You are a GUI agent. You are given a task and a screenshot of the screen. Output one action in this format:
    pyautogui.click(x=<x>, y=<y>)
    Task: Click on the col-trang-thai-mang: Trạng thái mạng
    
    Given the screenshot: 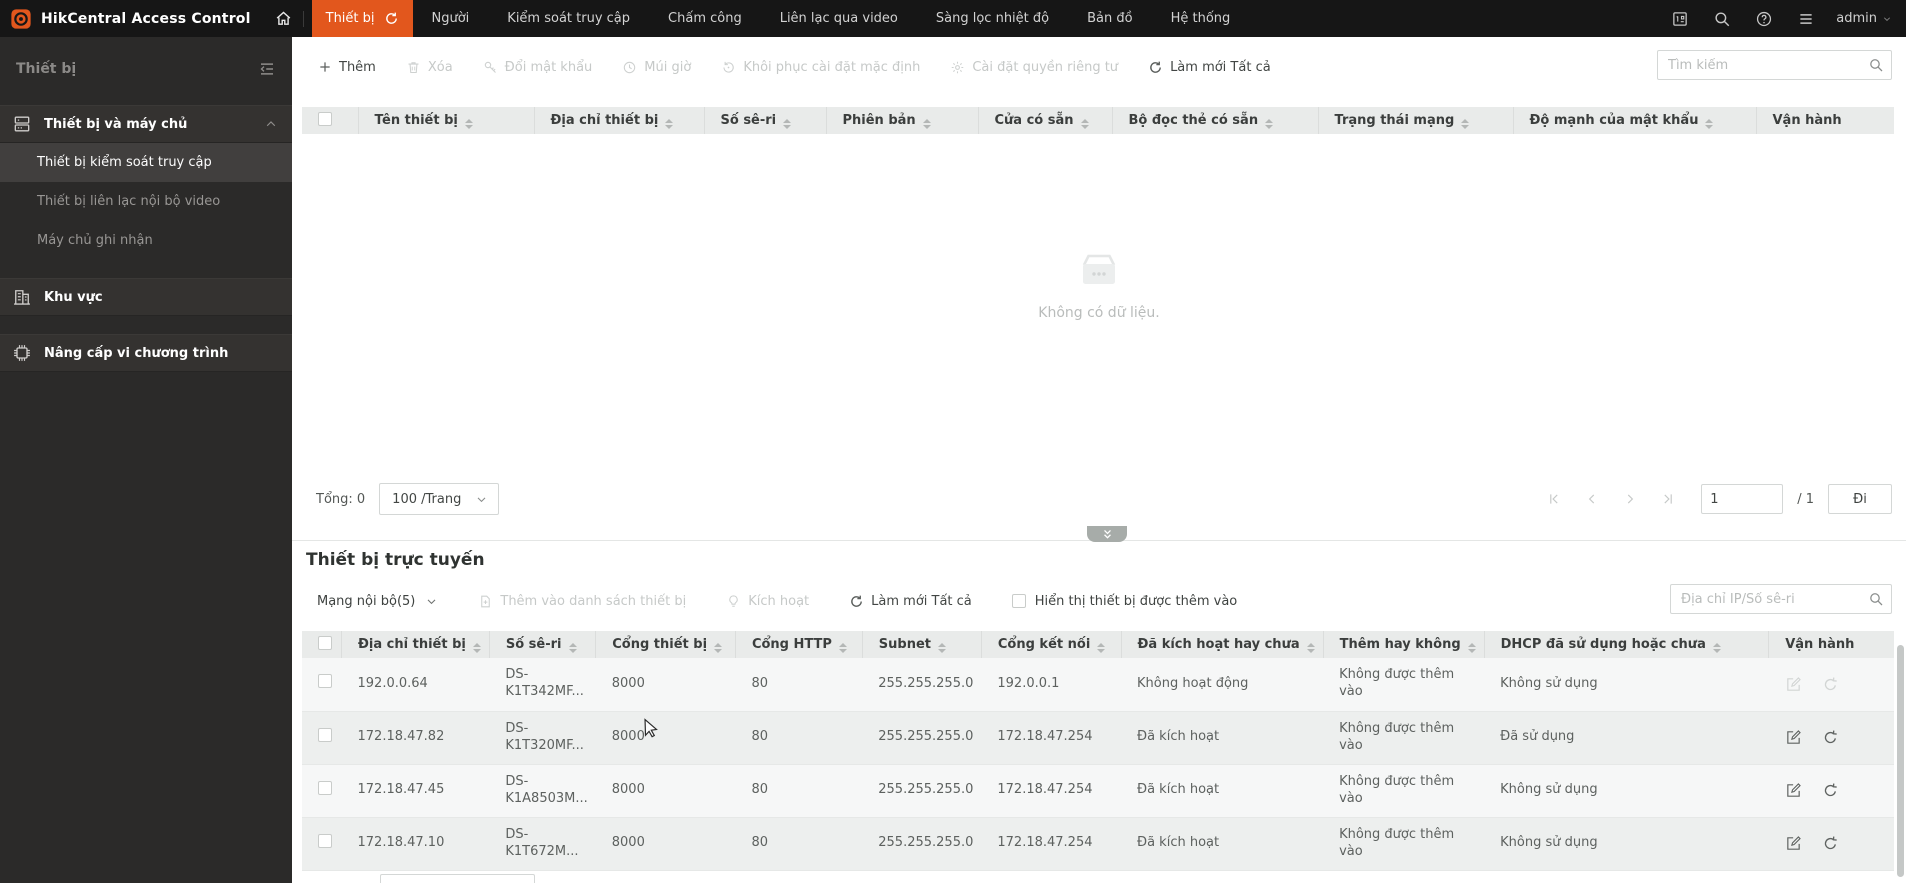 What is the action you would take?
    pyautogui.click(x=1415, y=120)
    